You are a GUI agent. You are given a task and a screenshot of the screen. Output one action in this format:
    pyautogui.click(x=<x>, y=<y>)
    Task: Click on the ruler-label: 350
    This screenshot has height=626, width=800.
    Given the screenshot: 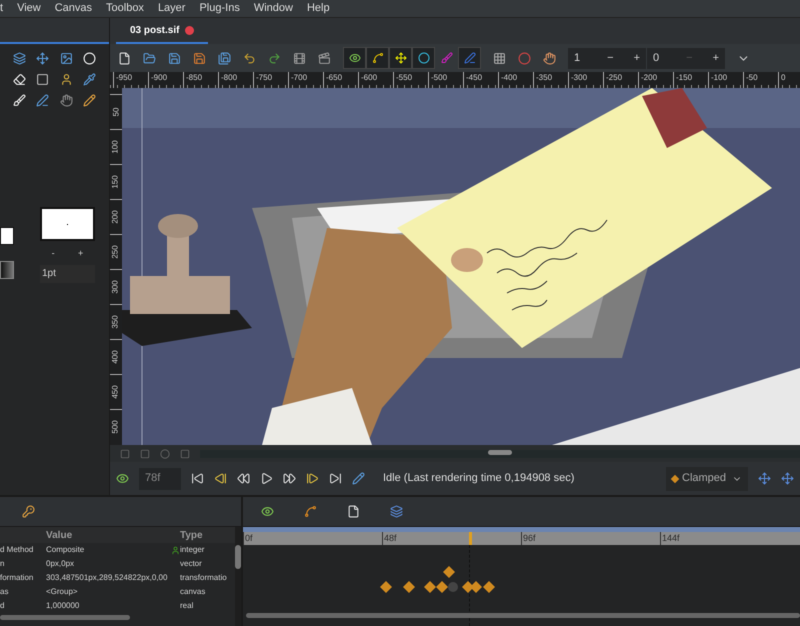 What is the action you would take?
    pyautogui.click(x=115, y=322)
    